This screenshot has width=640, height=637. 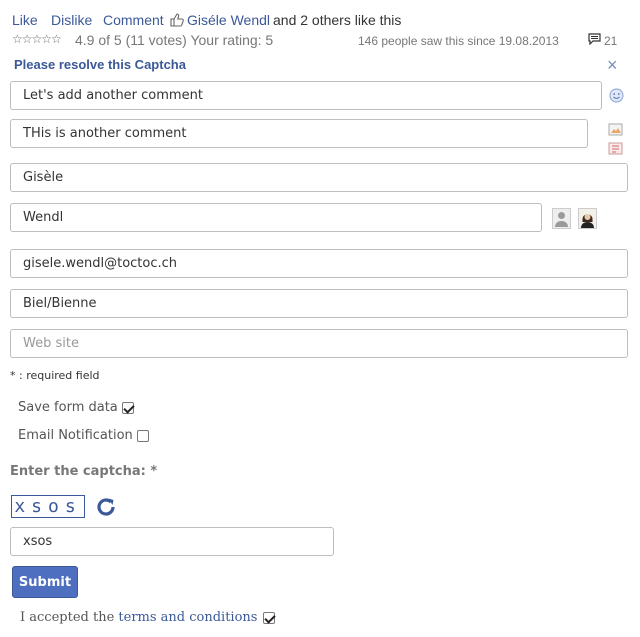 What do you see at coordinates (172, 541) in the screenshot?
I see `captcha-answer-field: xsos` at bounding box center [172, 541].